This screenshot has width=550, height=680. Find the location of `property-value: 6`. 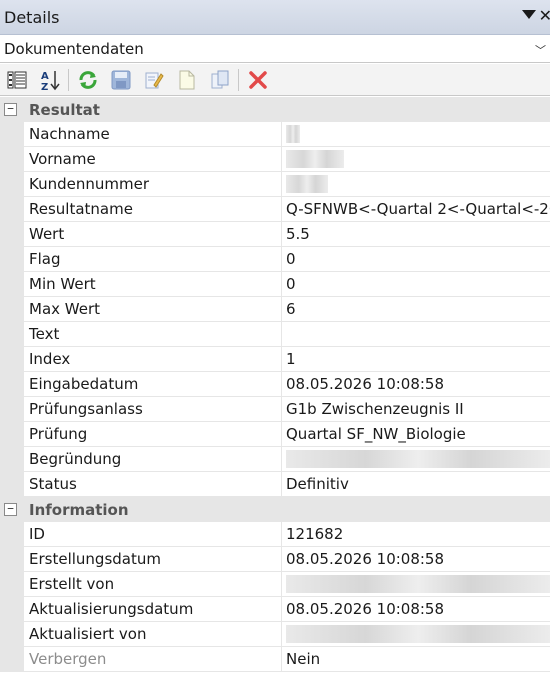

property-value: 6 is located at coordinates (416, 309).